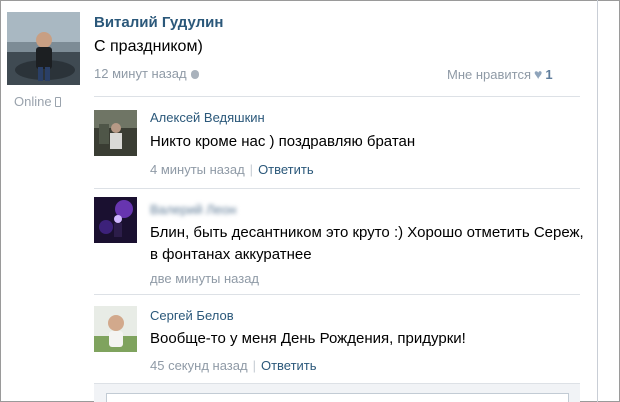 The height and width of the screenshot is (402, 620). I want to click on online-status: Online, so click(37, 101).